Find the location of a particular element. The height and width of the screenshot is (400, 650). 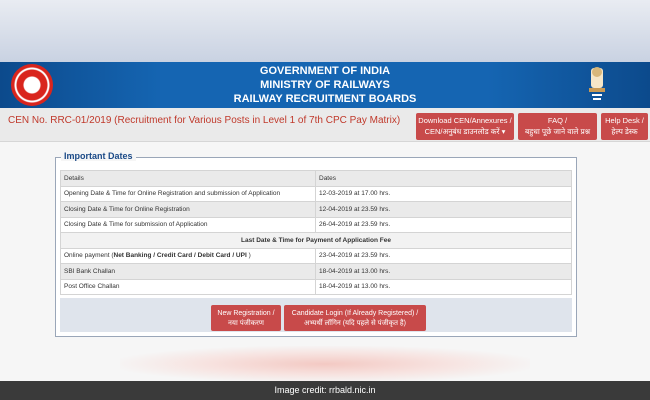

download-cen-label: Download CEN/Annexures / is located at coordinates (465, 120).